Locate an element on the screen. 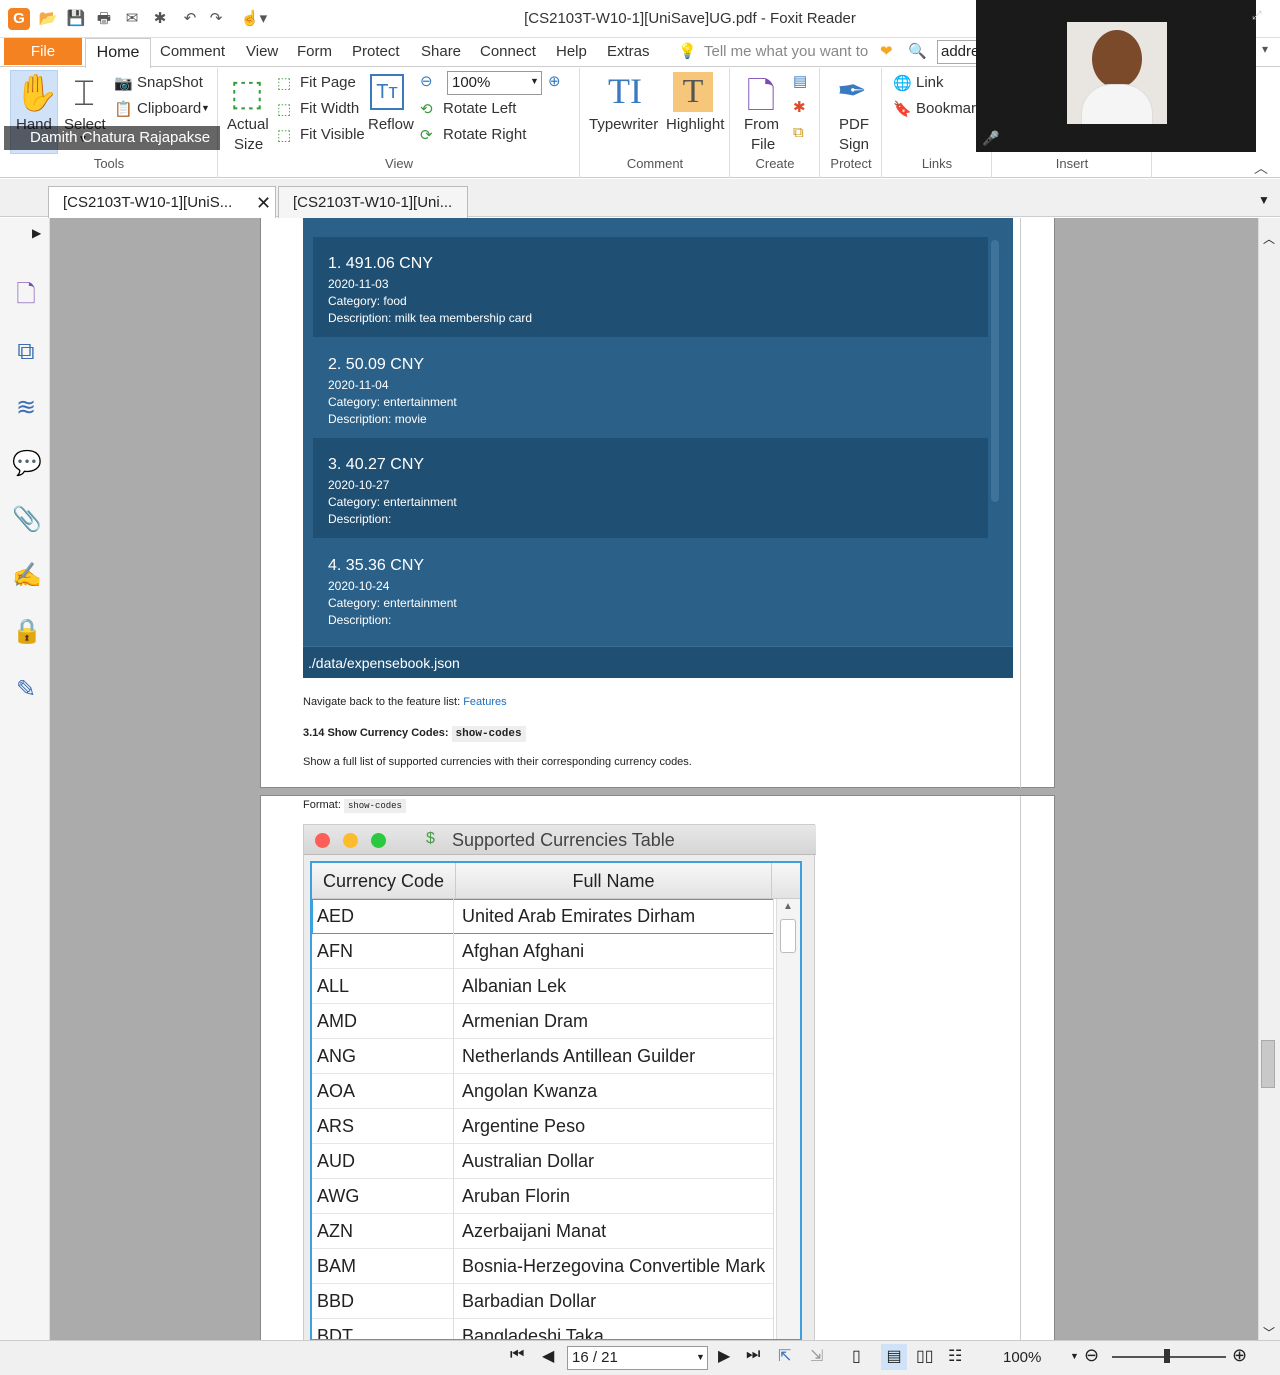  collapse-ribbon-icon: ︿ is located at coordinates (1261, 168).